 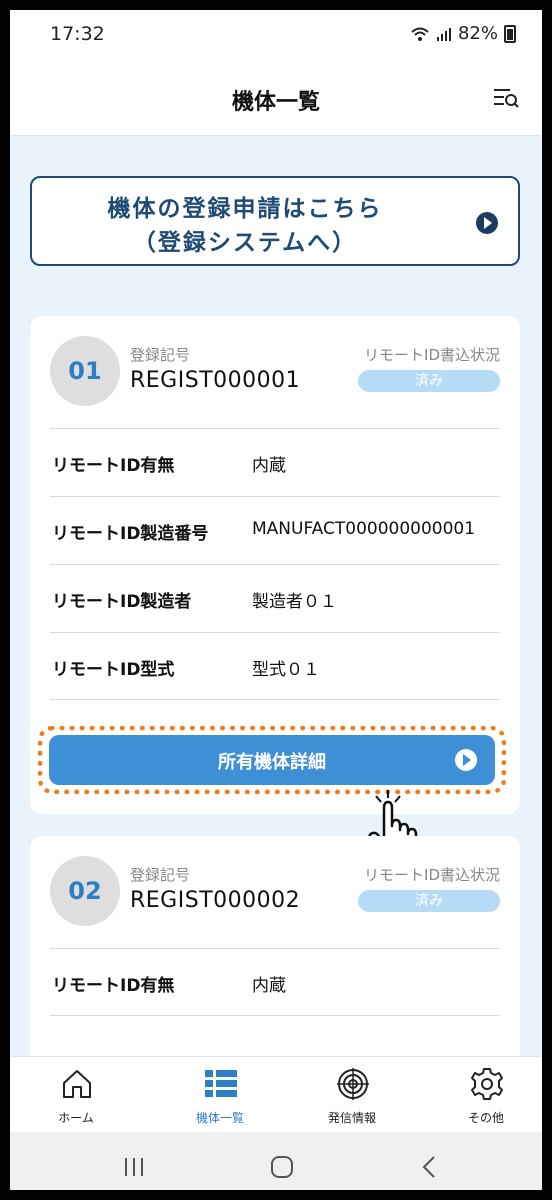 I want to click on table-row: リモートID型式 型式０１, so click(x=275, y=666).